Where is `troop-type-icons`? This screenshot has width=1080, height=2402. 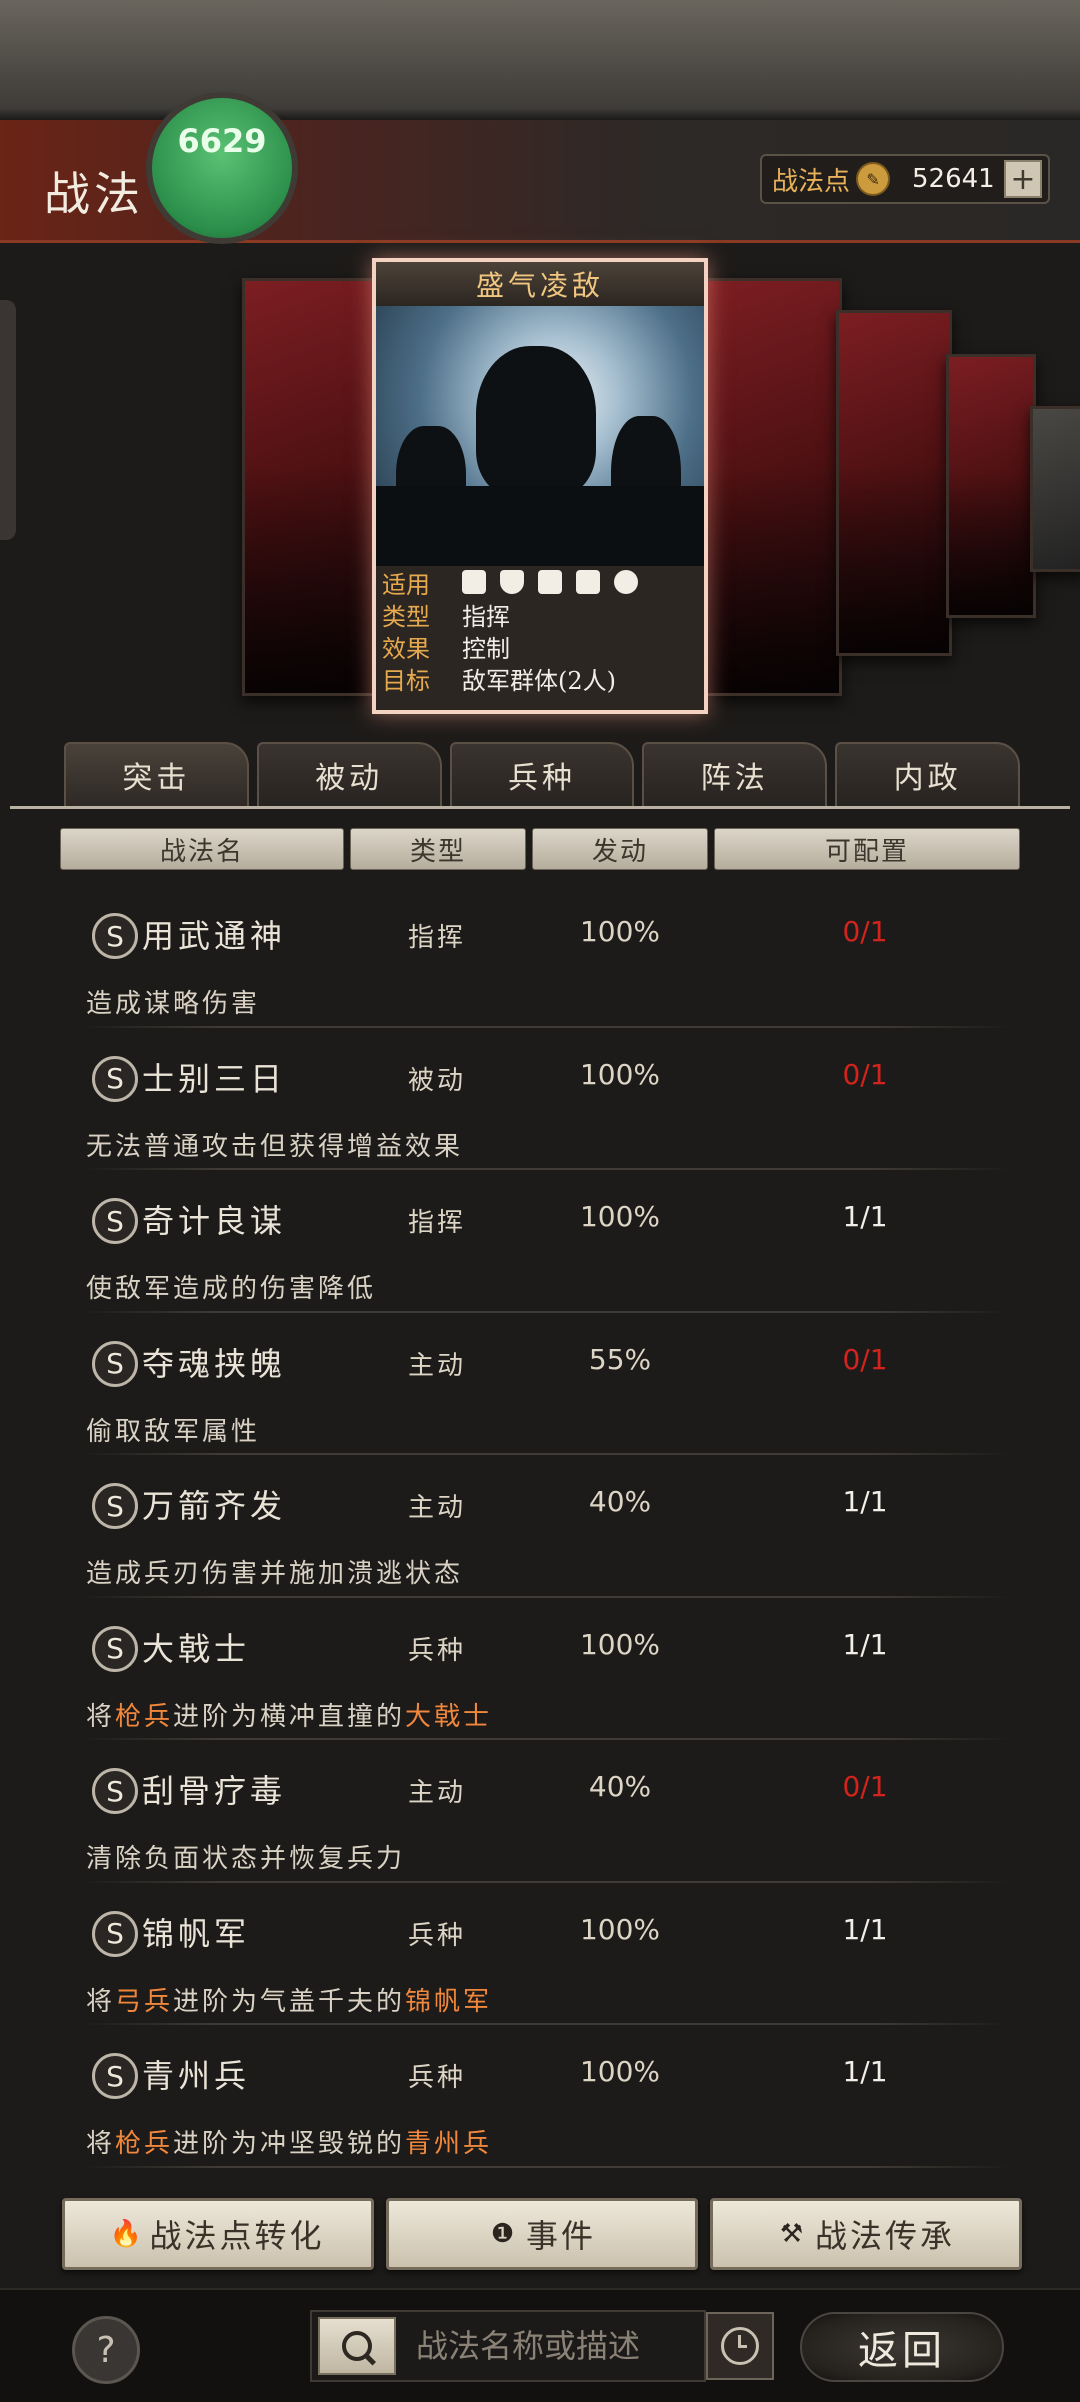 troop-type-icons is located at coordinates (550, 582).